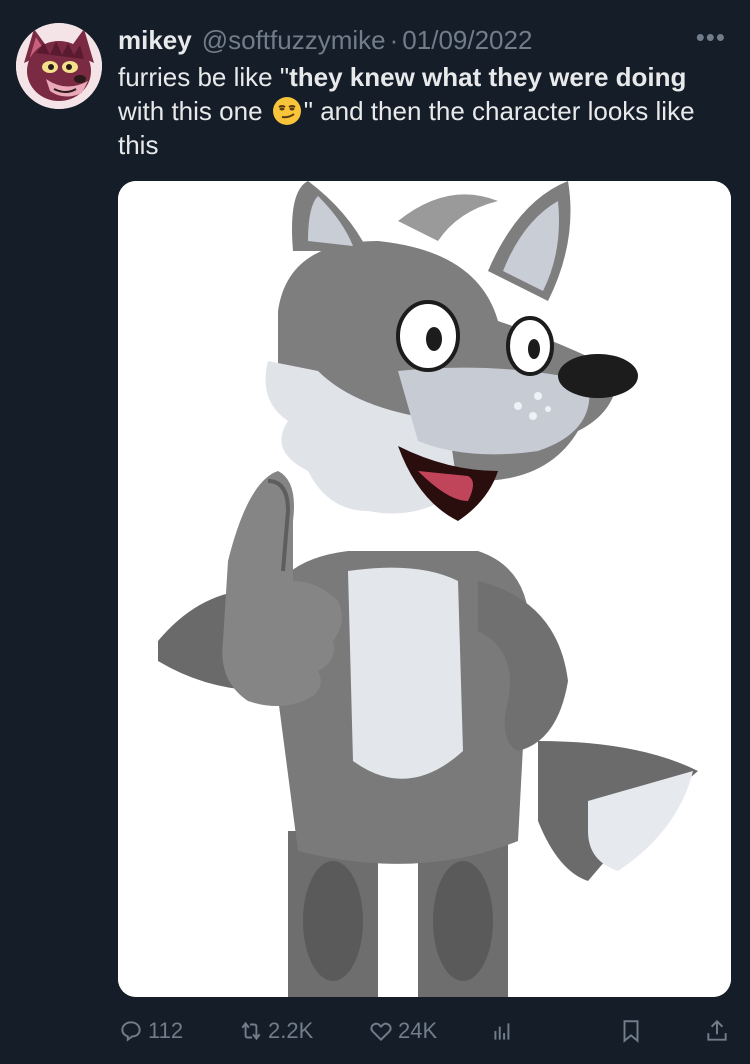 This screenshot has width=750, height=1064. I want to click on like-count: 24K, so click(418, 1030).